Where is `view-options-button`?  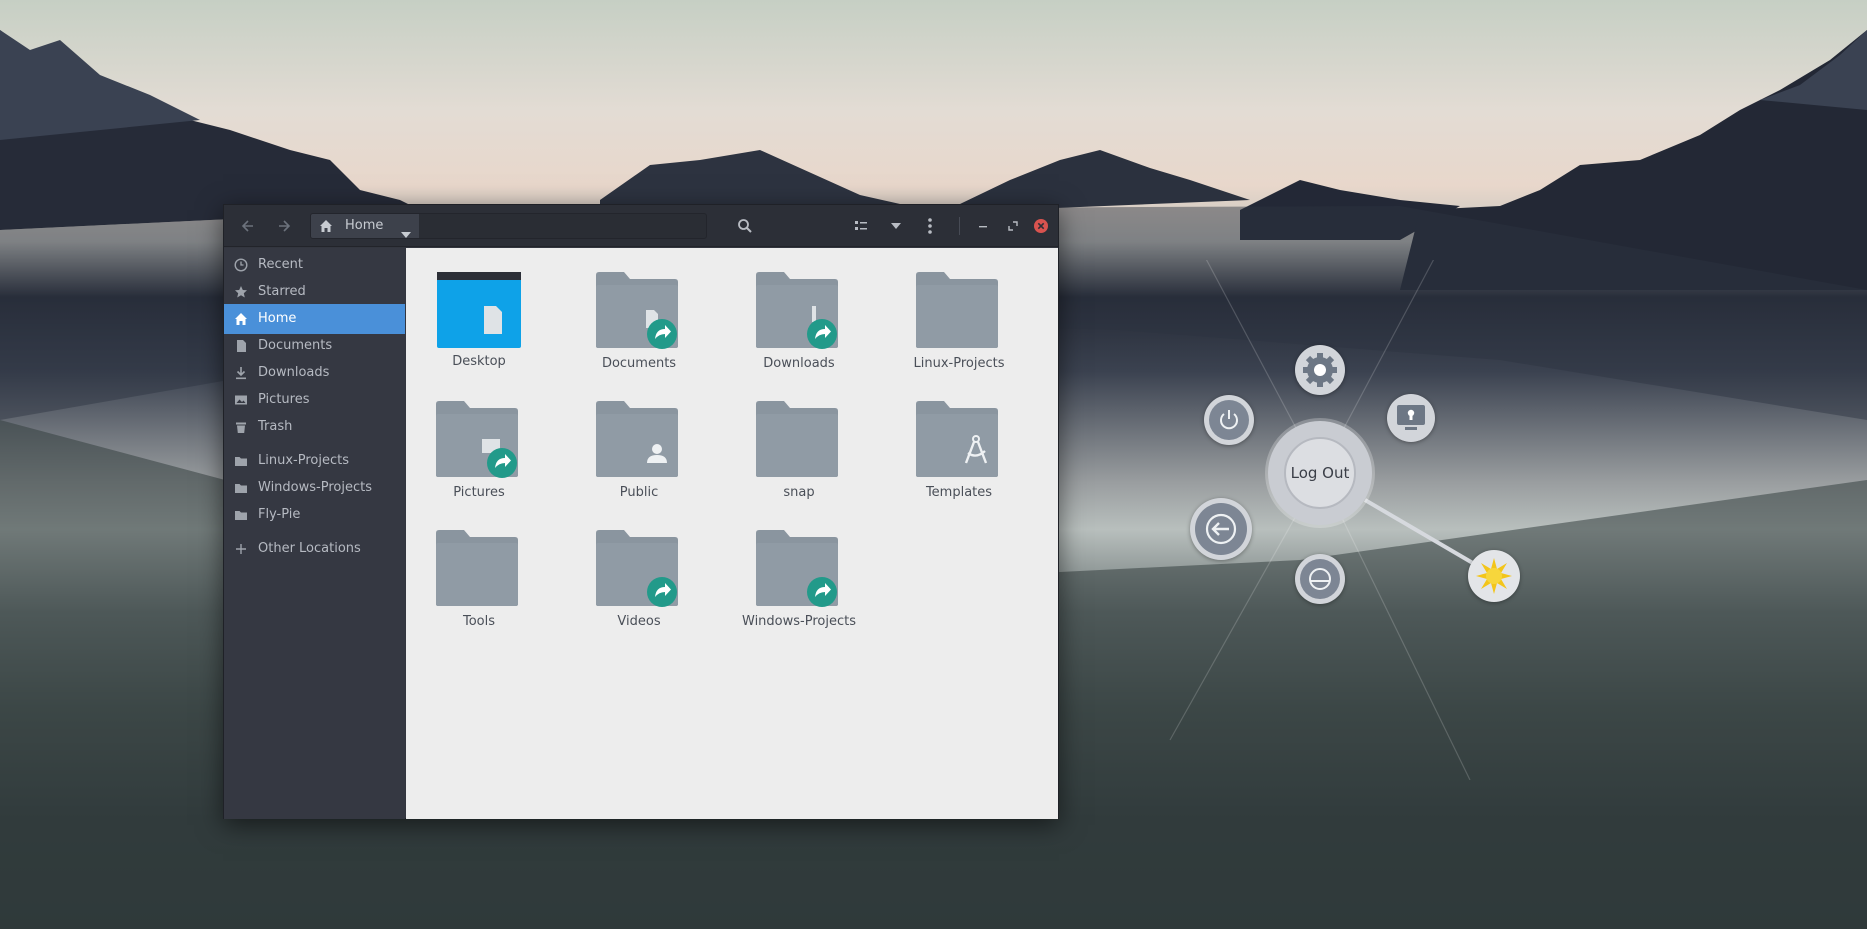 view-options-button is located at coordinates (896, 226).